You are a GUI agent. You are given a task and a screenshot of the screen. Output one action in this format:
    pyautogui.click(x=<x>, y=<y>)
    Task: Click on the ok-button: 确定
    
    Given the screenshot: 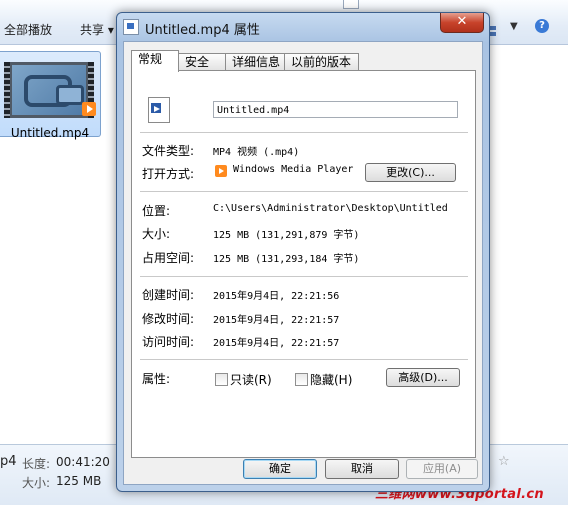 What is the action you would take?
    pyautogui.click(x=280, y=469)
    